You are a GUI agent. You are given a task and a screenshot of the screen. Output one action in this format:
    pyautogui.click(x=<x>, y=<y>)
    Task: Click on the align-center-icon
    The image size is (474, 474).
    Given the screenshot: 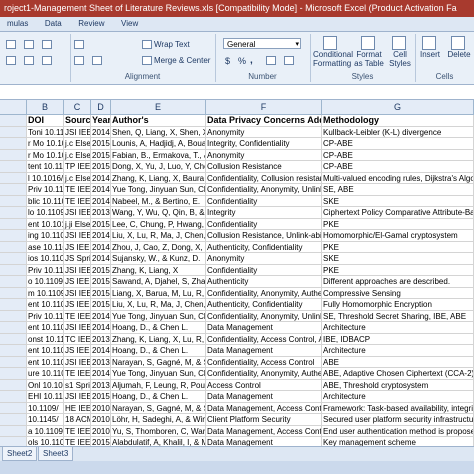 What is the action you would take?
    pyautogui.click(x=30, y=61)
    